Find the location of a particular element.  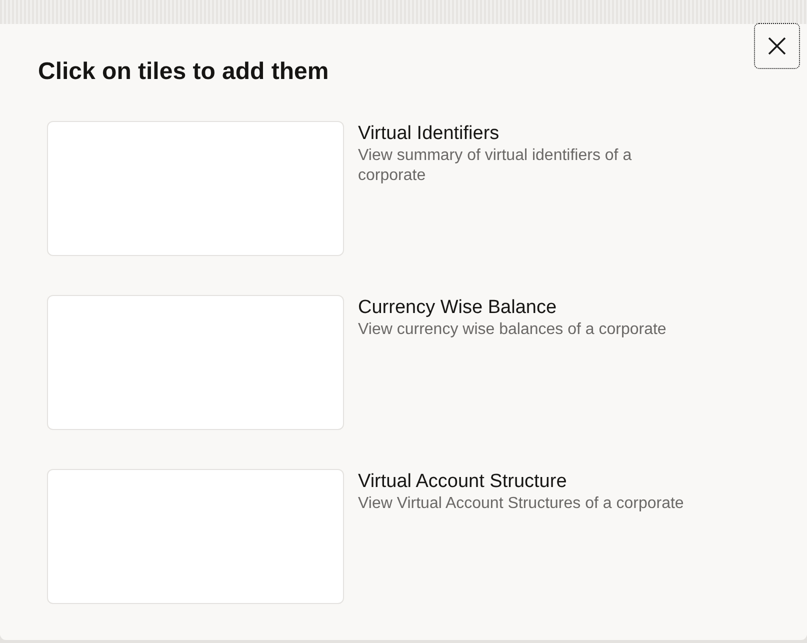

close-icon is located at coordinates (777, 46).